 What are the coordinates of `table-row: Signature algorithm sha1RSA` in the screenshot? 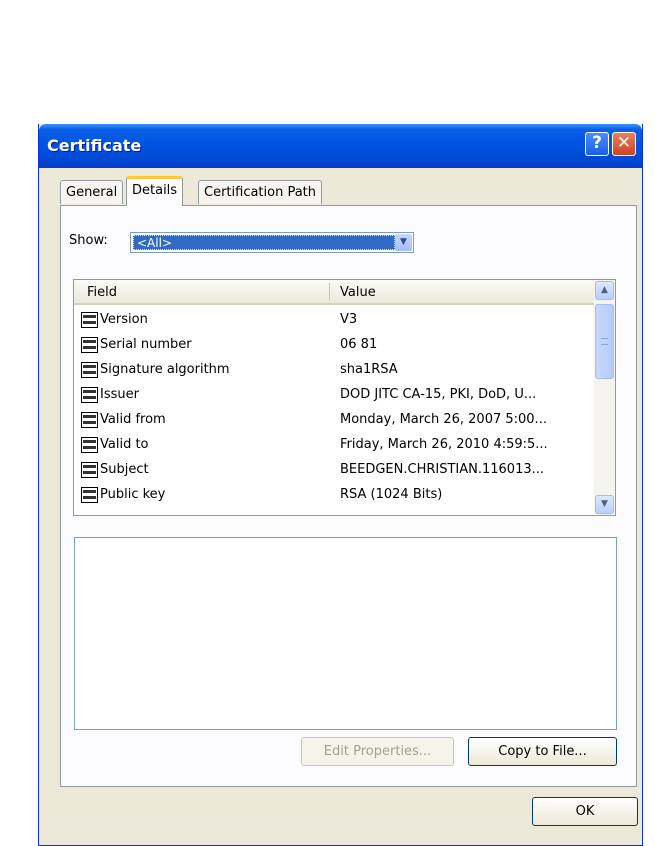 It's located at (334, 370).